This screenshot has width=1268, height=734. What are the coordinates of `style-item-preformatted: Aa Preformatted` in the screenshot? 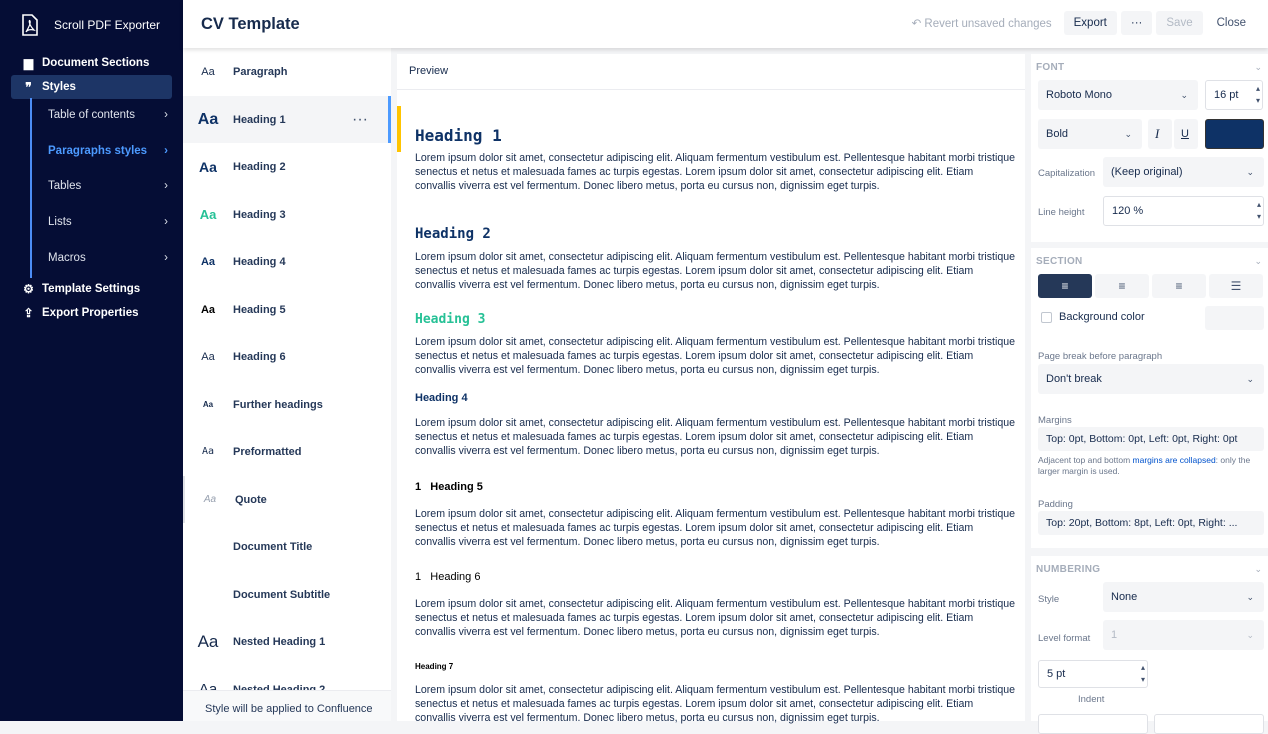 It's located at (287, 451).